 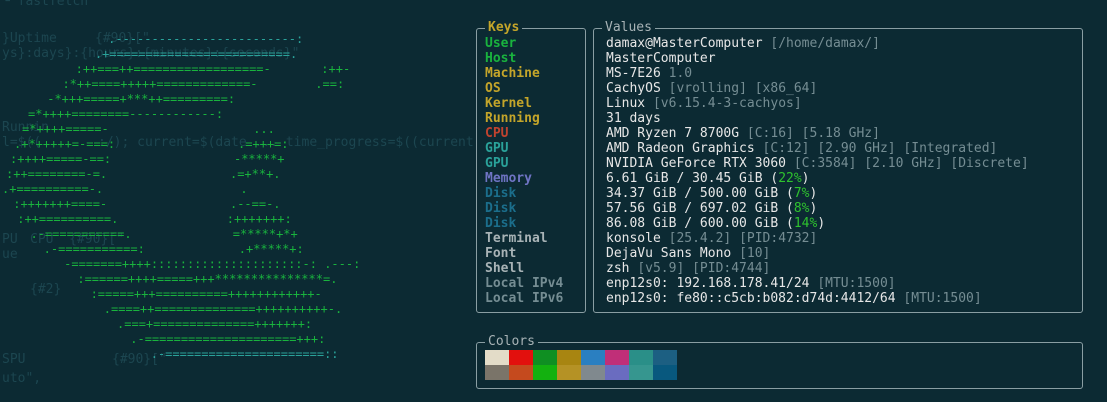 I want to click on value-machine: MS-7E26 1.0, so click(x=649, y=73).